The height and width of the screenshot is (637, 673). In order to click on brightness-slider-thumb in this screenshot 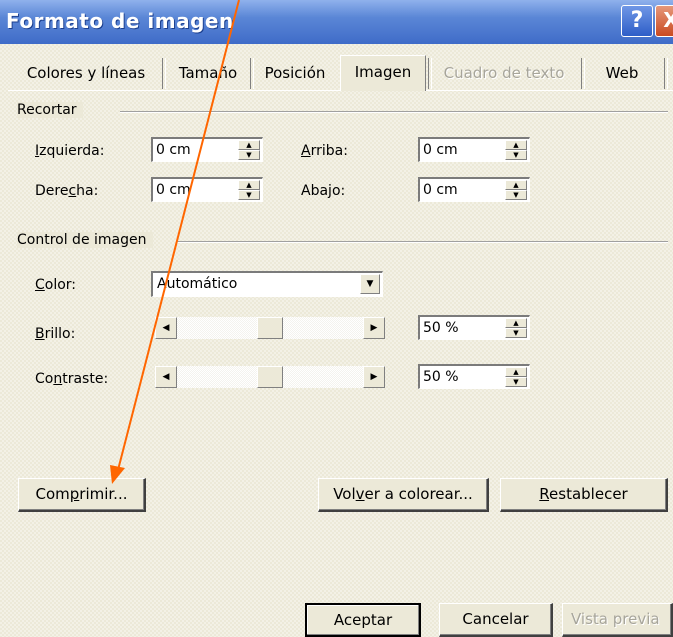, I will do `click(270, 328)`.